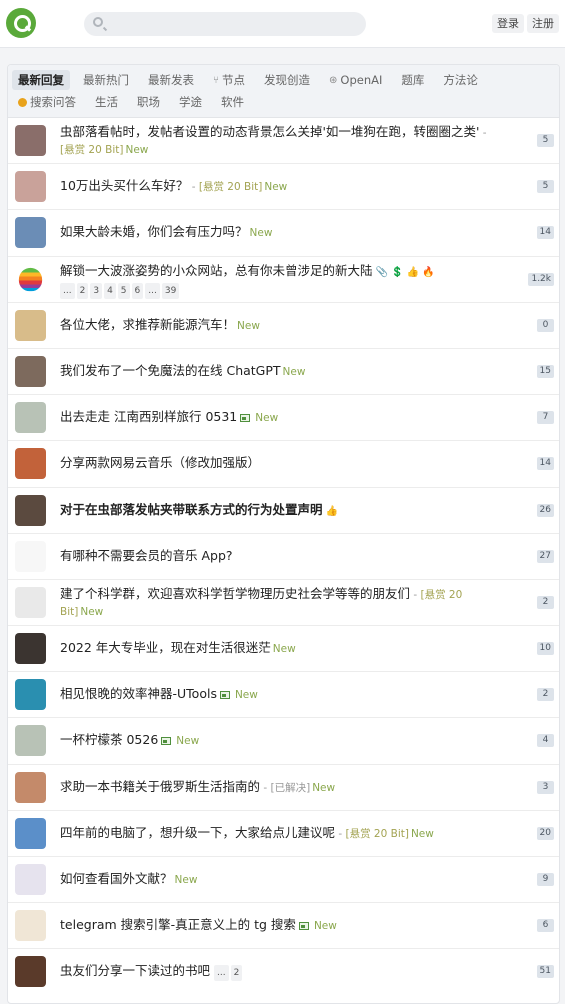  Describe the element at coordinates (545, 787) in the screenshot. I see `reply-count: 3` at that location.